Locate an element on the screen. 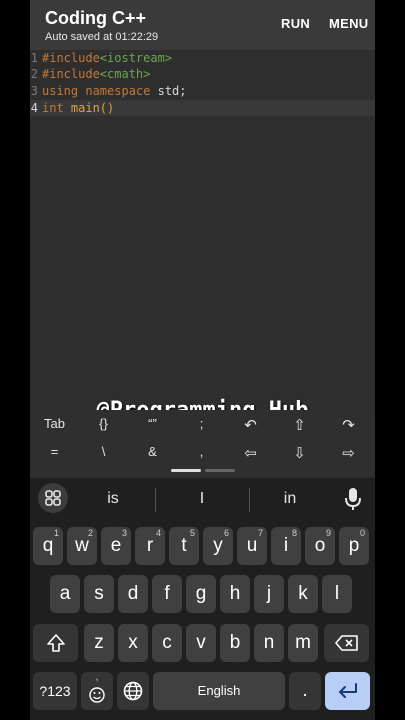  app-title: Coding C++ is located at coordinates (96, 18).